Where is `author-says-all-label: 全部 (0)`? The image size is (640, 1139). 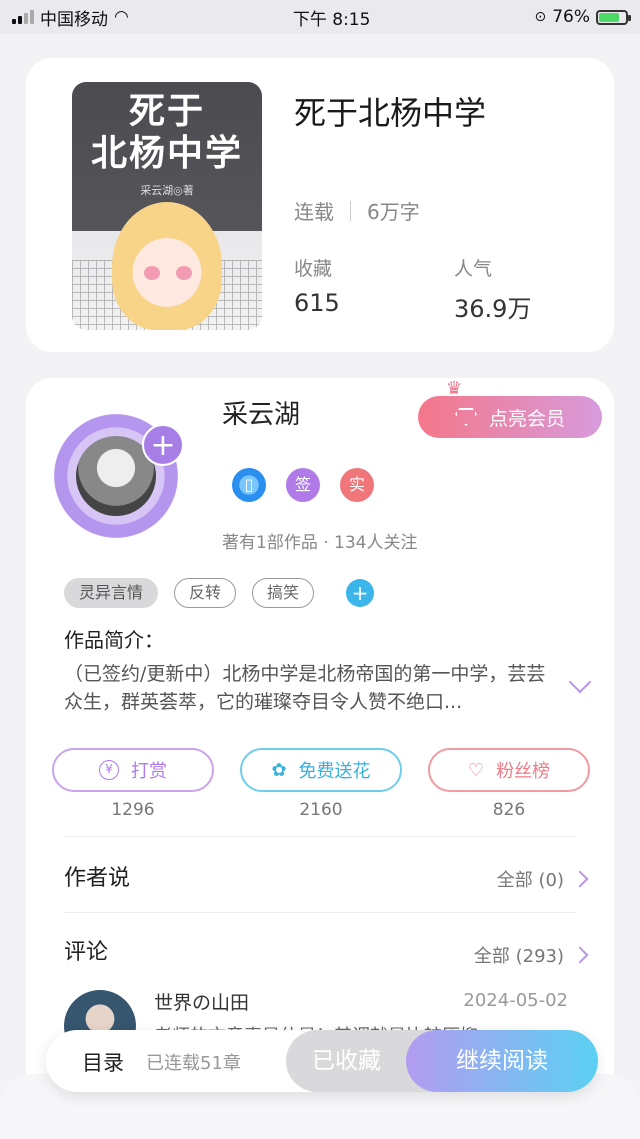
author-says-all-label: 全部 (0) is located at coordinates (530, 880).